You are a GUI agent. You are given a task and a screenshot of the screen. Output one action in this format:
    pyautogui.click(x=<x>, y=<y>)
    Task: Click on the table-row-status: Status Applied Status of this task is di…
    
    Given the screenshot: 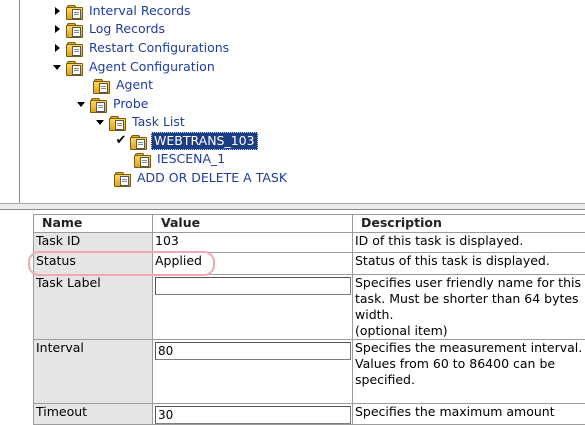 What is the action you would take?
    pyautogui.click(x=309, y=264)
    